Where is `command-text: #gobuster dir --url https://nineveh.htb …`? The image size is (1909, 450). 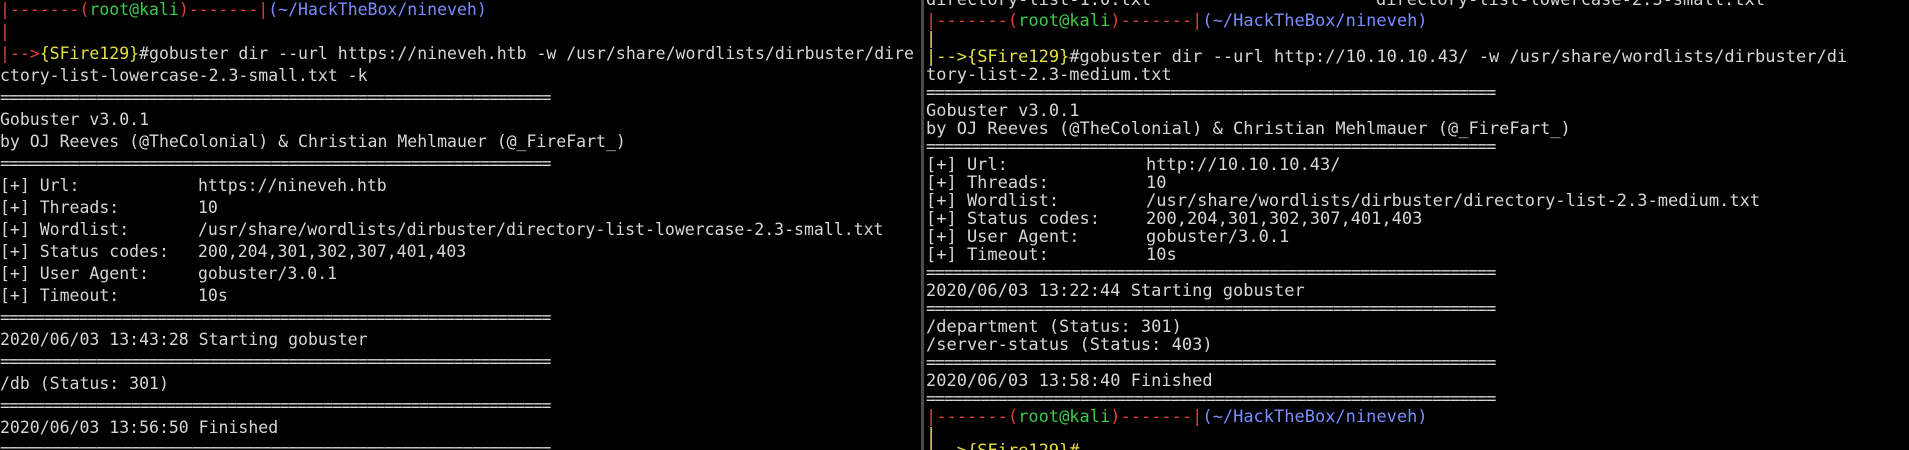 command-text: #gobuster dir --url https://nineveh.htb … is located at coordinates (526, 53).